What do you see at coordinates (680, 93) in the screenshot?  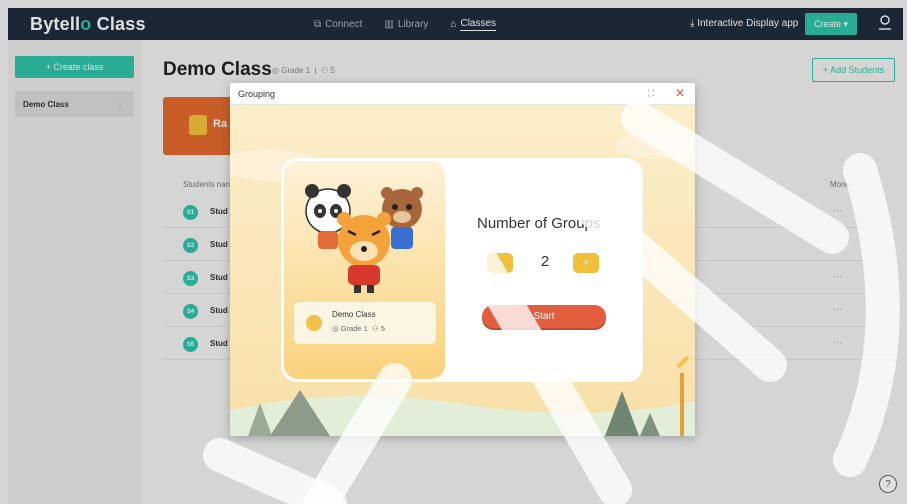 I see `close-icon: ✕` at bounding box center [680, 93].